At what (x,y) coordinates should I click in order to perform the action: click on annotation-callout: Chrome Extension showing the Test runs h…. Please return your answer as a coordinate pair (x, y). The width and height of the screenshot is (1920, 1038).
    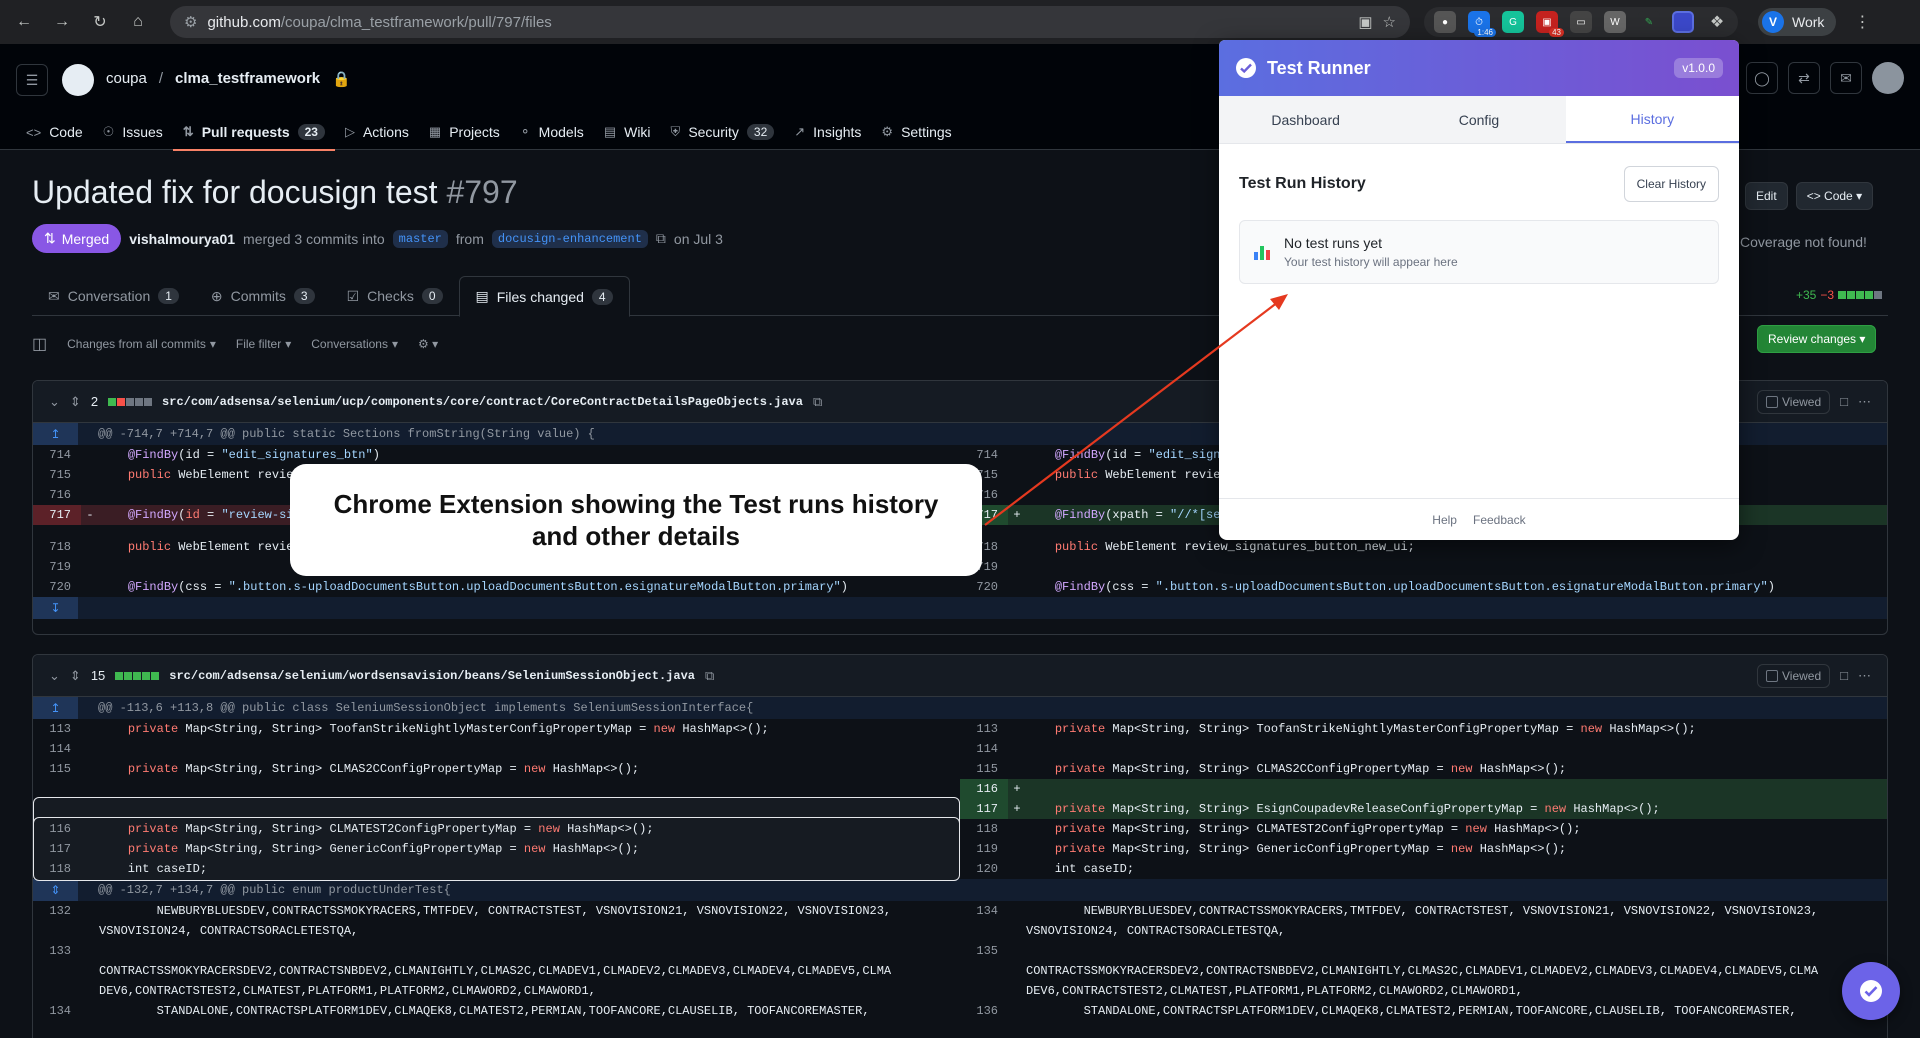
    Looking at the image, I should click on (636, 520).